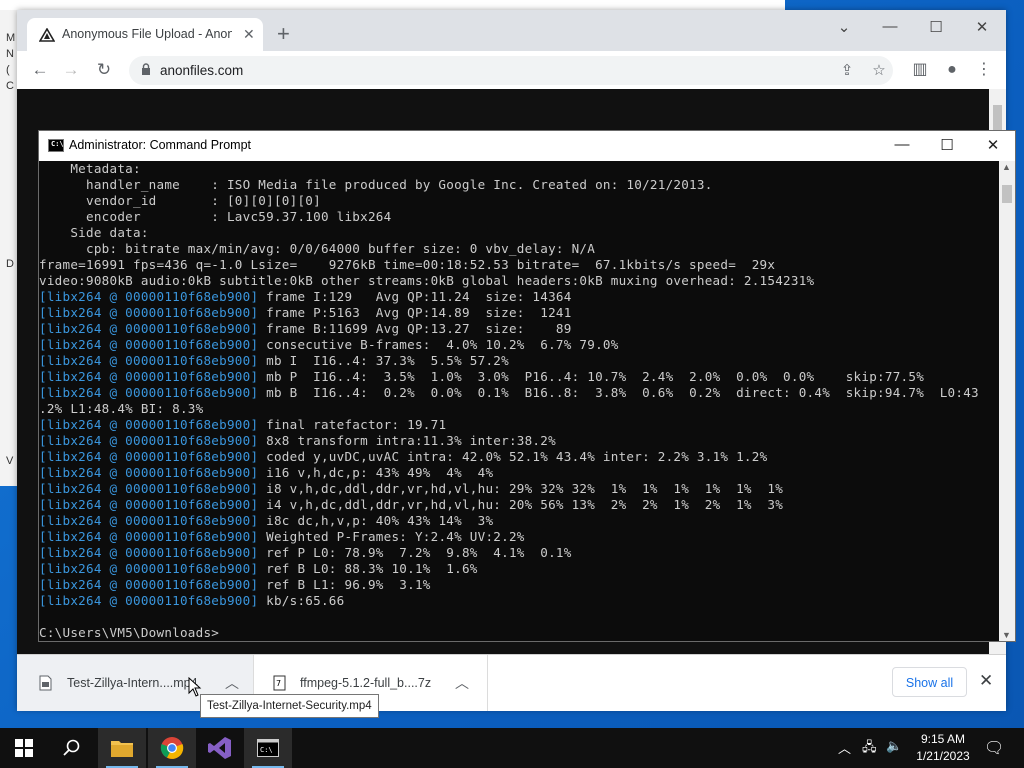  I want to click on cmd-scrollbar: ▲ ▼, so click(1007, 401).